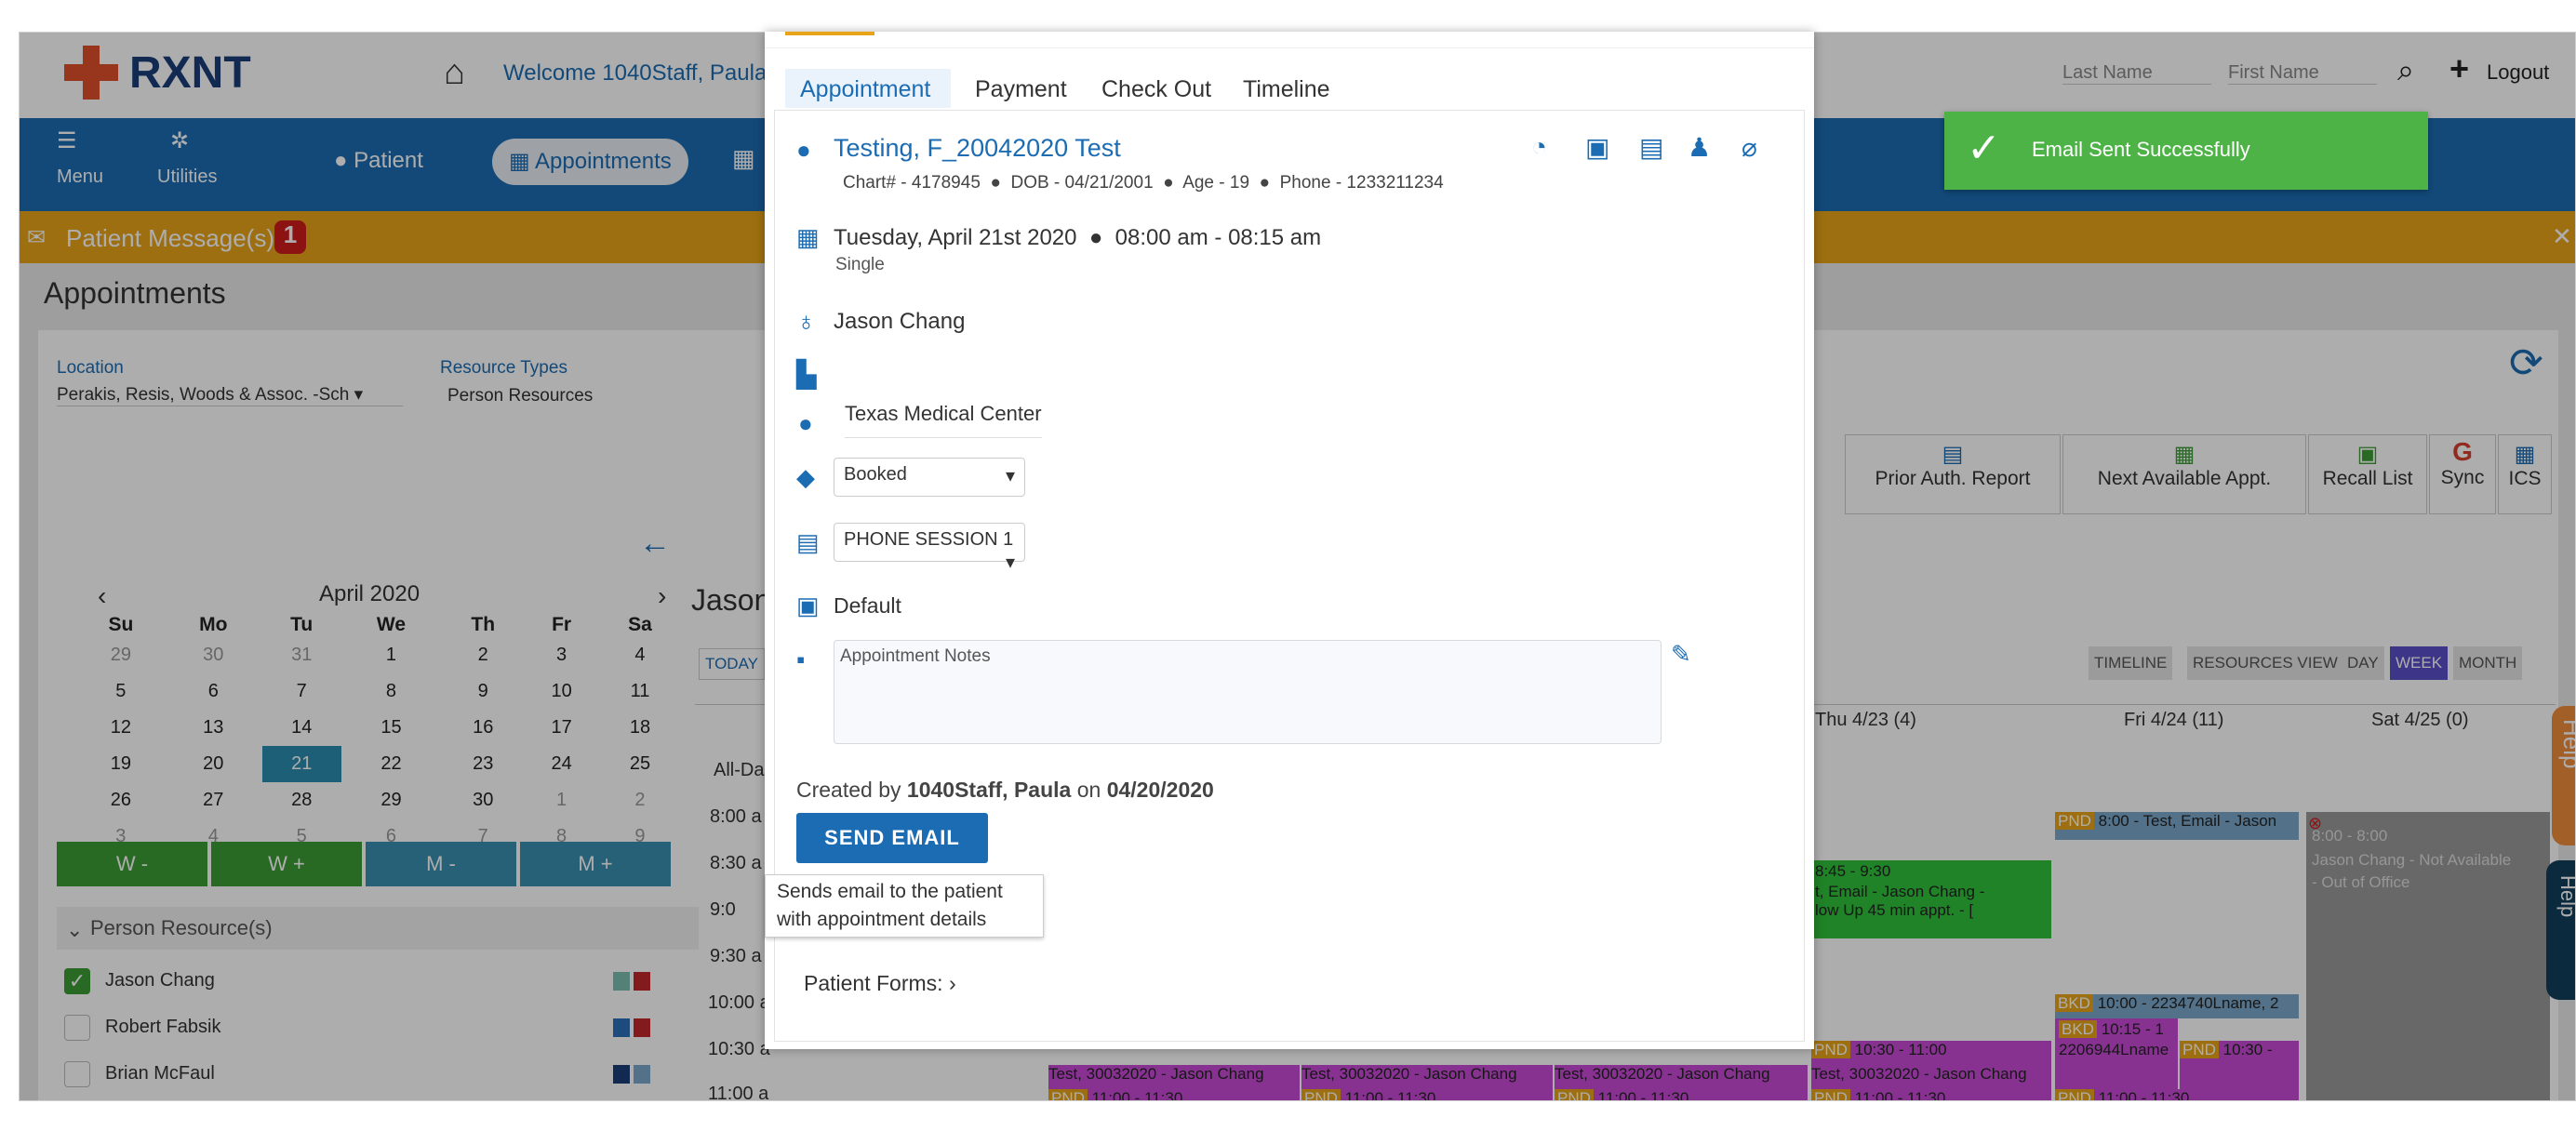 This screenshot has width=2576, height=1131. What do you see at coordinates (1160, 790) in the screenshot?
I see `created-date: 04/20/2020` at bounding box center [1160, 790].